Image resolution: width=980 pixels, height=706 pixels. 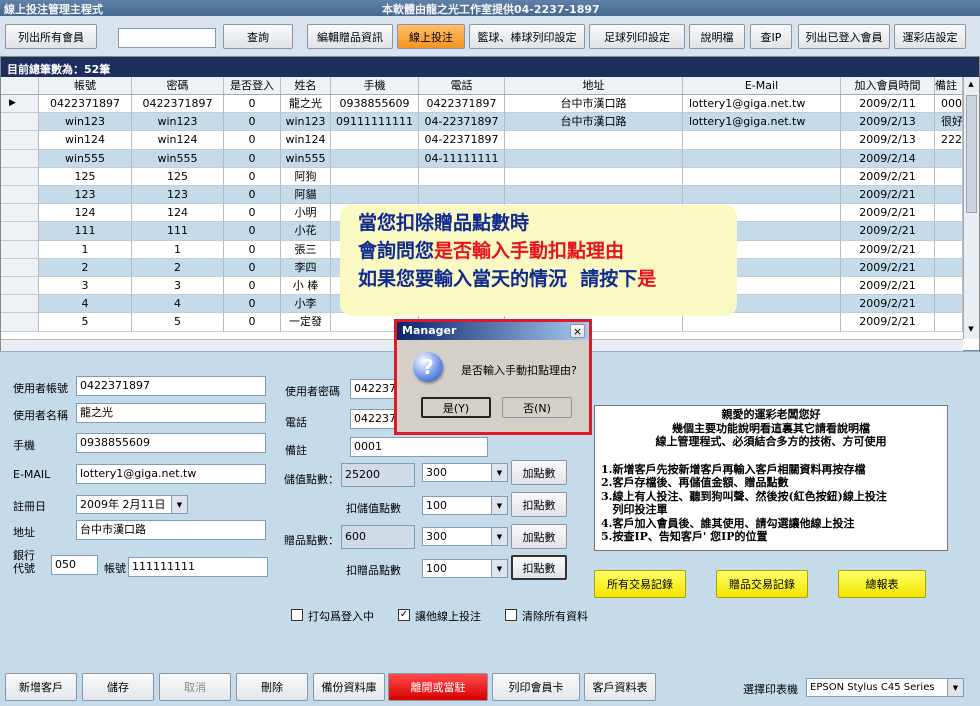 What do you see at coordinates (350, 36) in the screenshot?
I see `edit-gift-button: 編輯贈品資訊` at bounding box center [350, 36].